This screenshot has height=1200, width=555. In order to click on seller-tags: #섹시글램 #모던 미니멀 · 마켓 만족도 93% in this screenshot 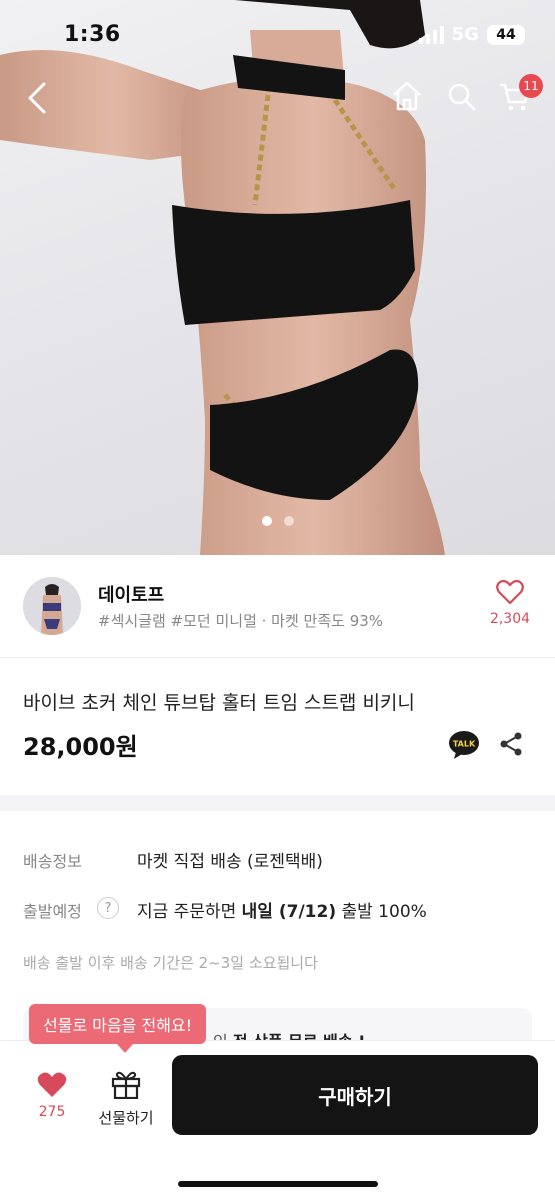, I will do `click(241, 621)`.